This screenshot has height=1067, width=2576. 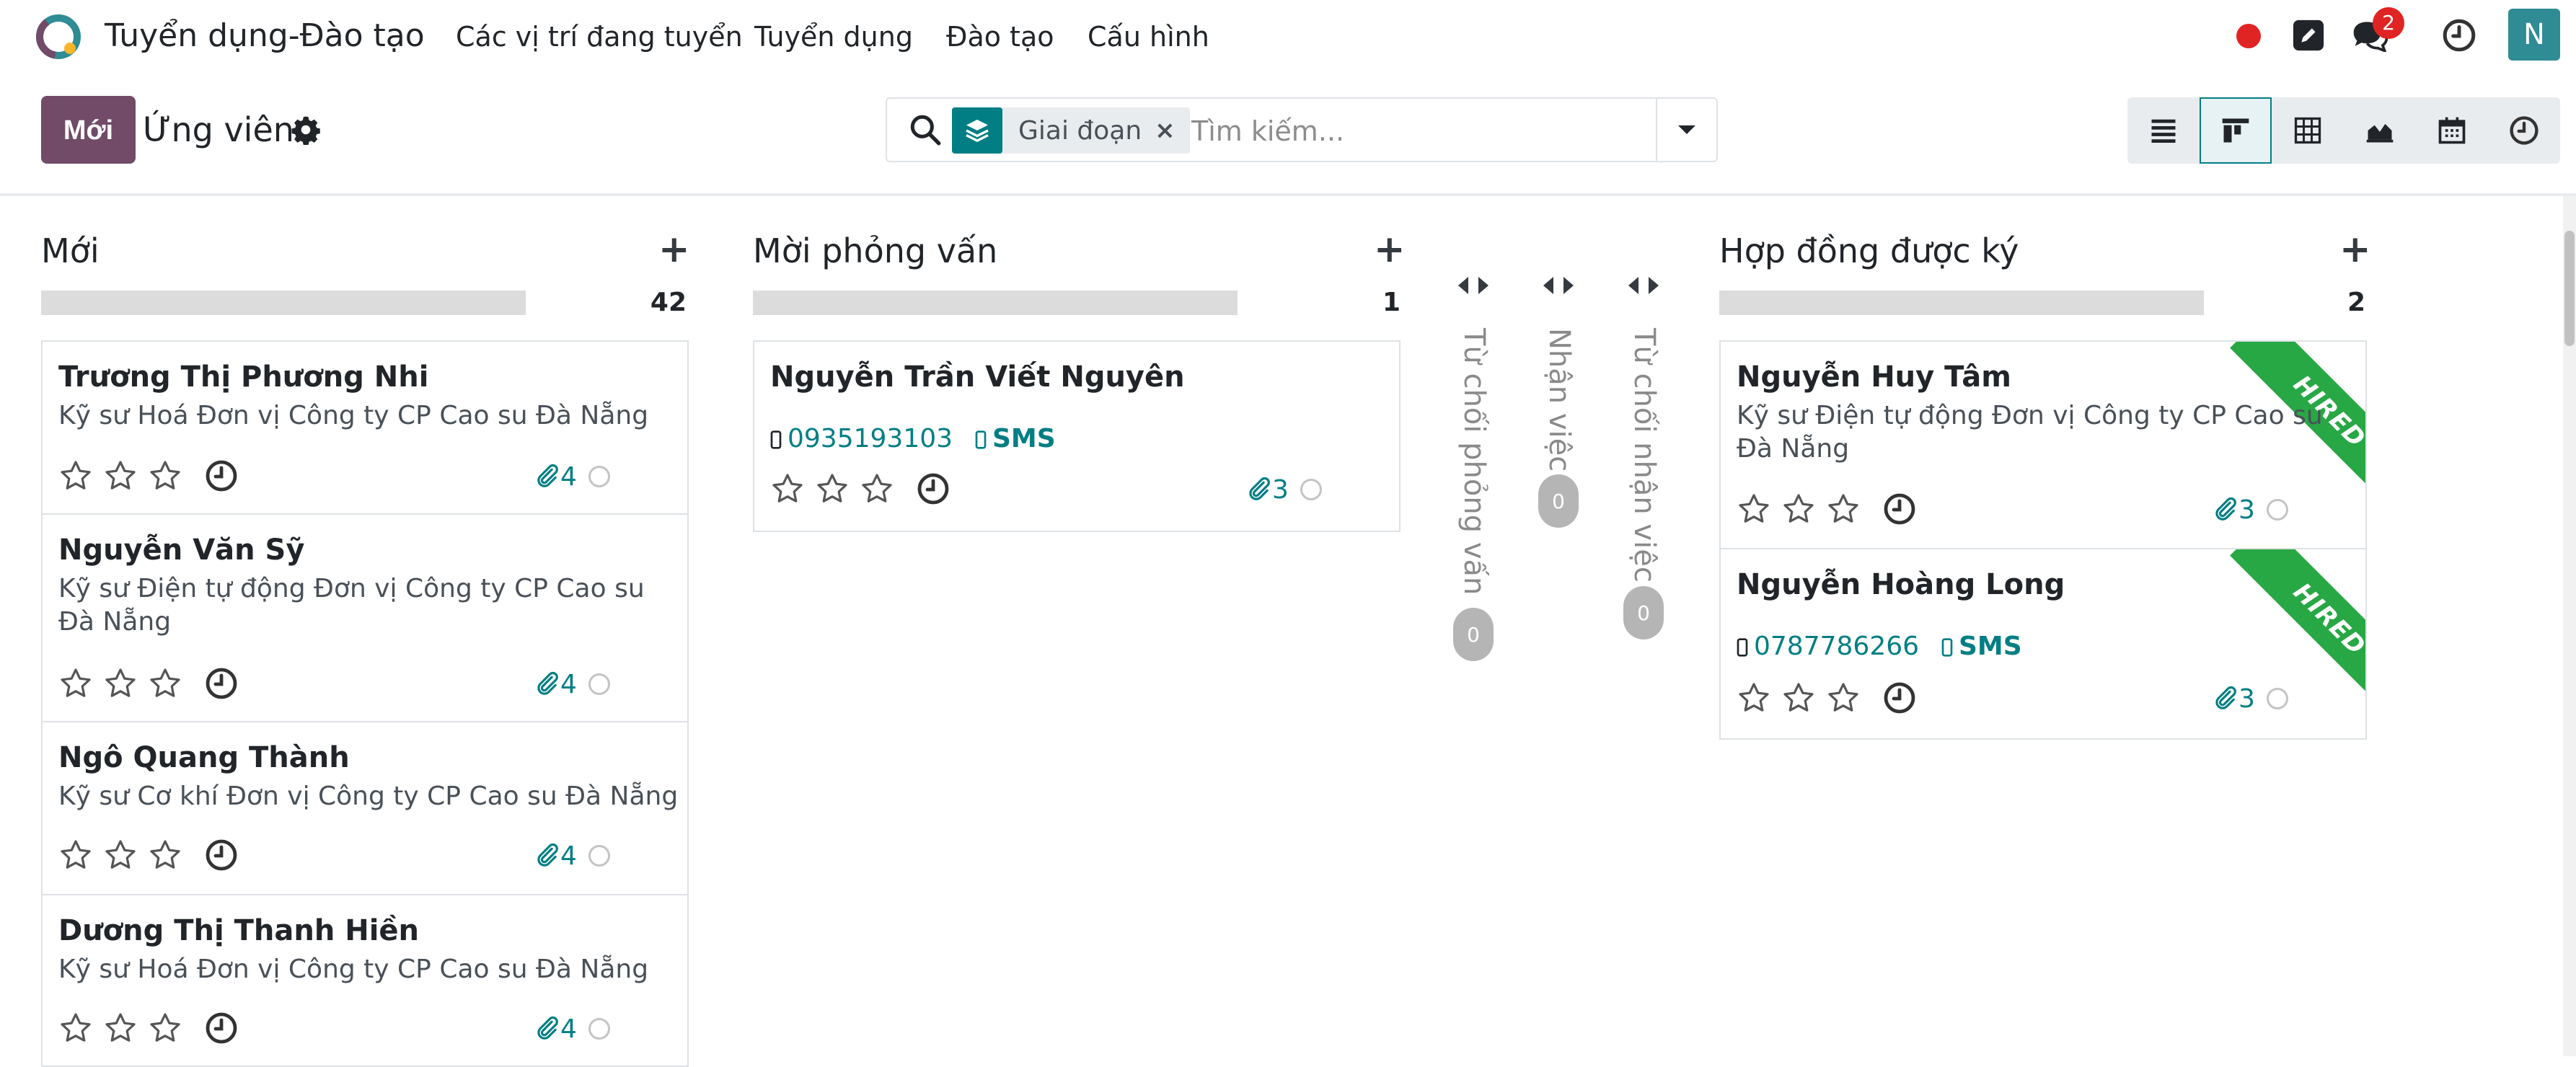 What do you see at coordinates (1643, 439) in the screenshot?
I see `folded-column: Từ chối nhận việc 0` at bounding box center [1643, 439].